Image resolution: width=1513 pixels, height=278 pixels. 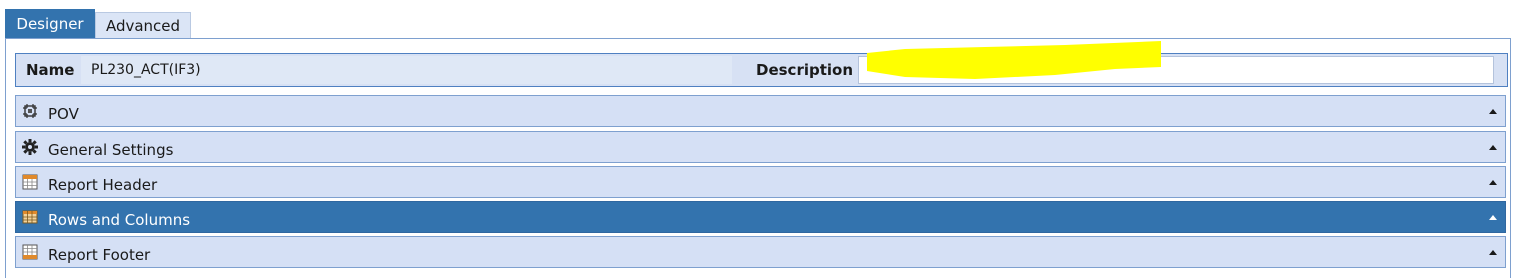 What do you see at coordinates (99, 255) in the screenshot?
I see `section-title: Report Footer` at bounding box center [99, 255].